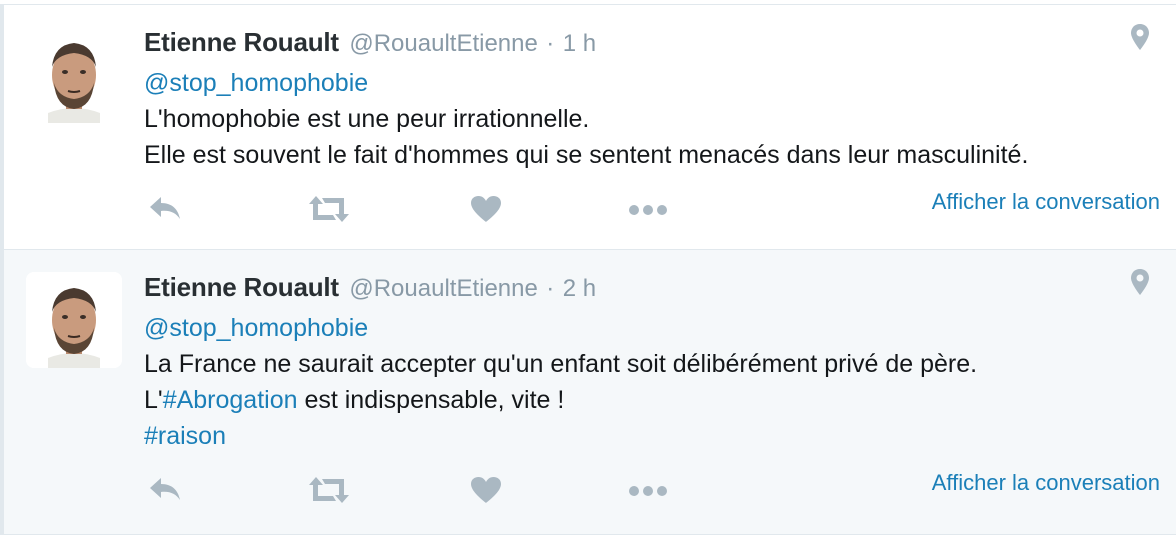 This screenshot has height=538, width=1176. What do you see at coordinates (579, 288) in the screenshot?
I see `timestamp: 2 h` at bounding box center [579, 288].